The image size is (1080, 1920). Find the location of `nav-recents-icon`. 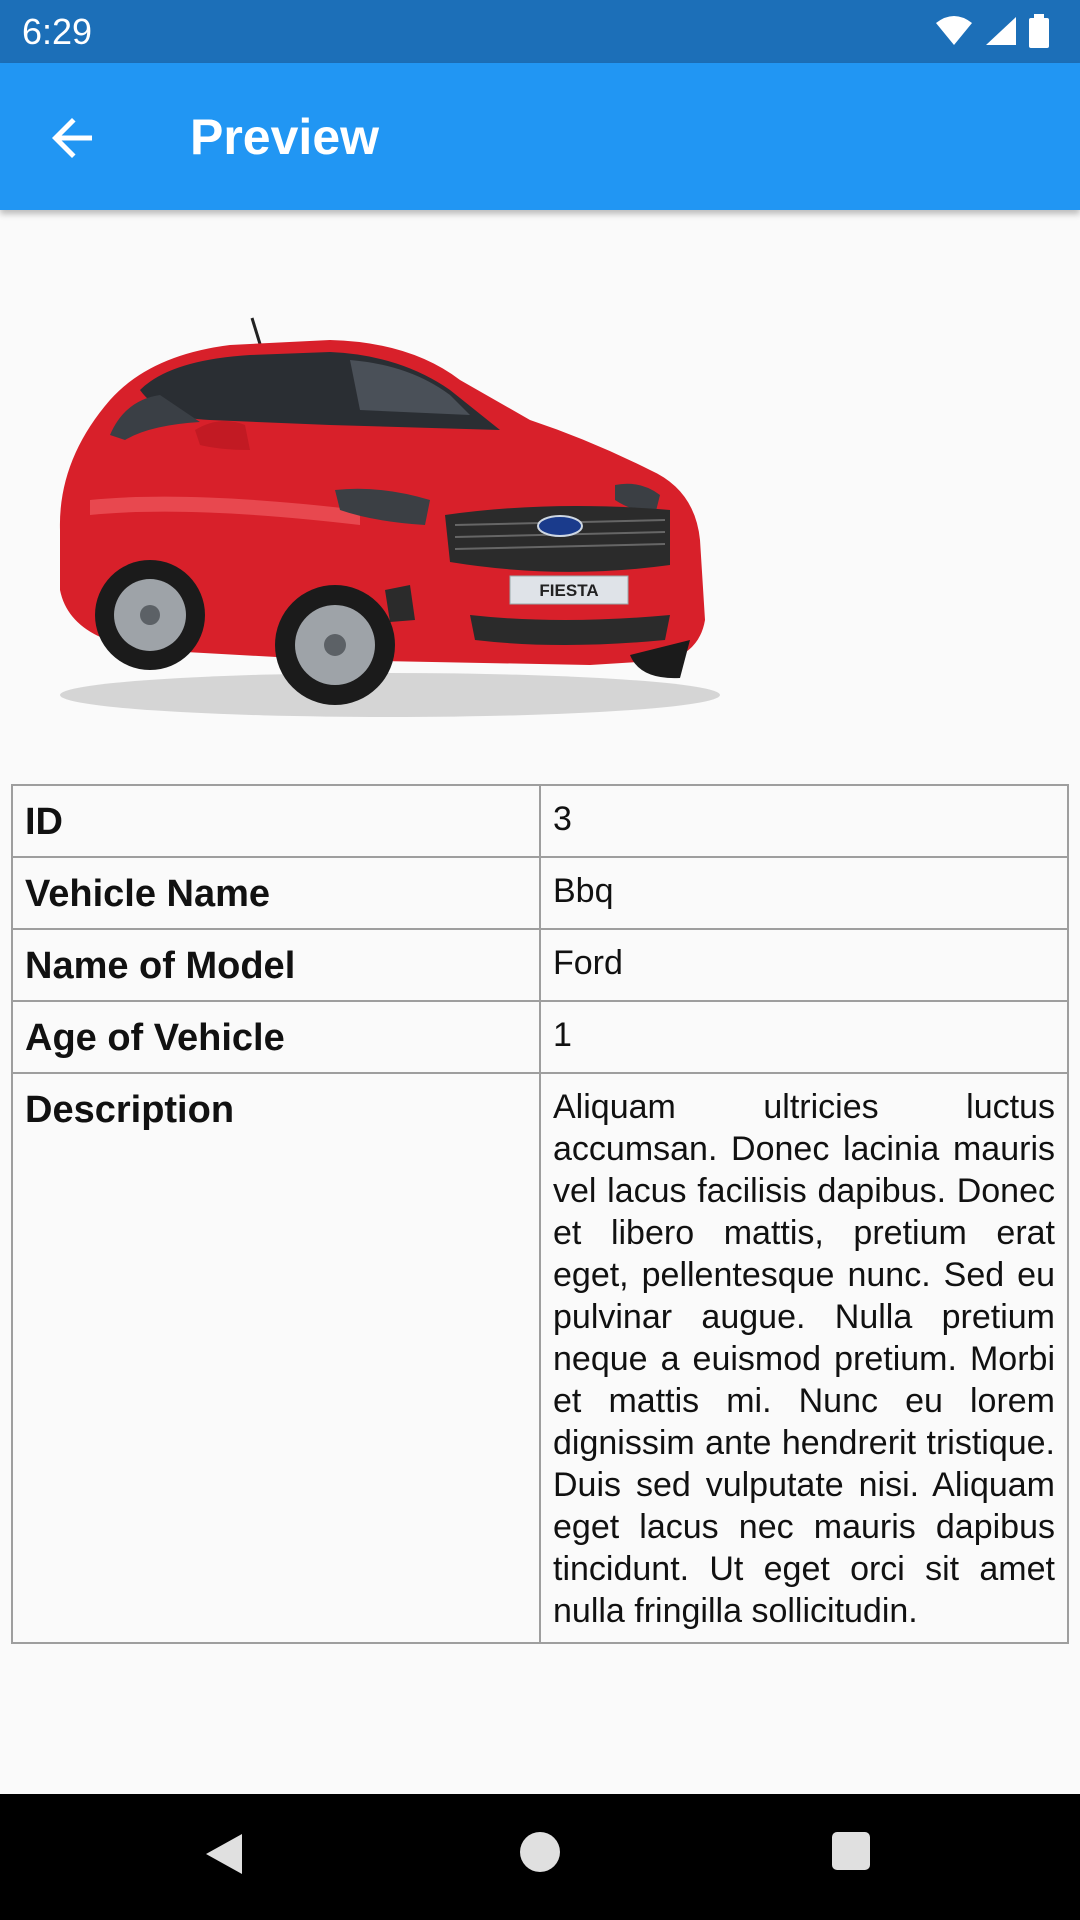

nav-recents-icon is located at coordinates (851, 1851).